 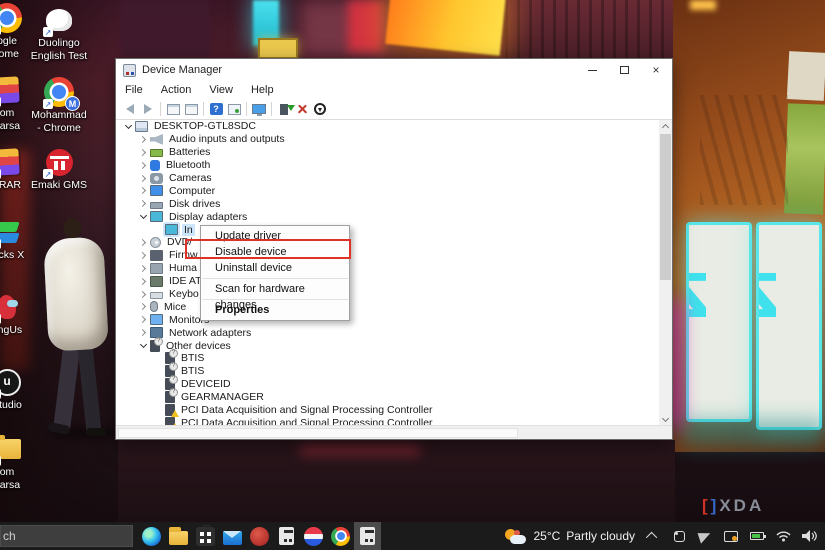 What do you see at coordinates (394, 190) in the screenshot?
I see `tree-item: Computer` at bounding box center [394, 190].